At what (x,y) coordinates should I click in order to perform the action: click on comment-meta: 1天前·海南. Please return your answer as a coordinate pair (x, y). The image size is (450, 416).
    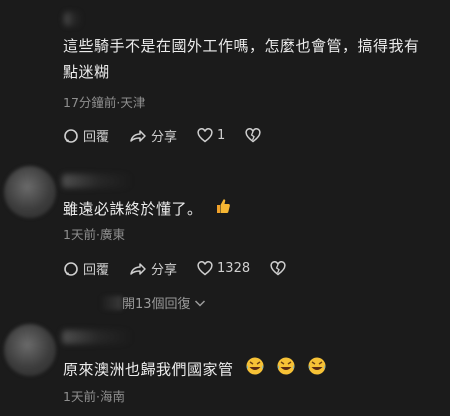
    Looking at the image, I should click on (94, 396).